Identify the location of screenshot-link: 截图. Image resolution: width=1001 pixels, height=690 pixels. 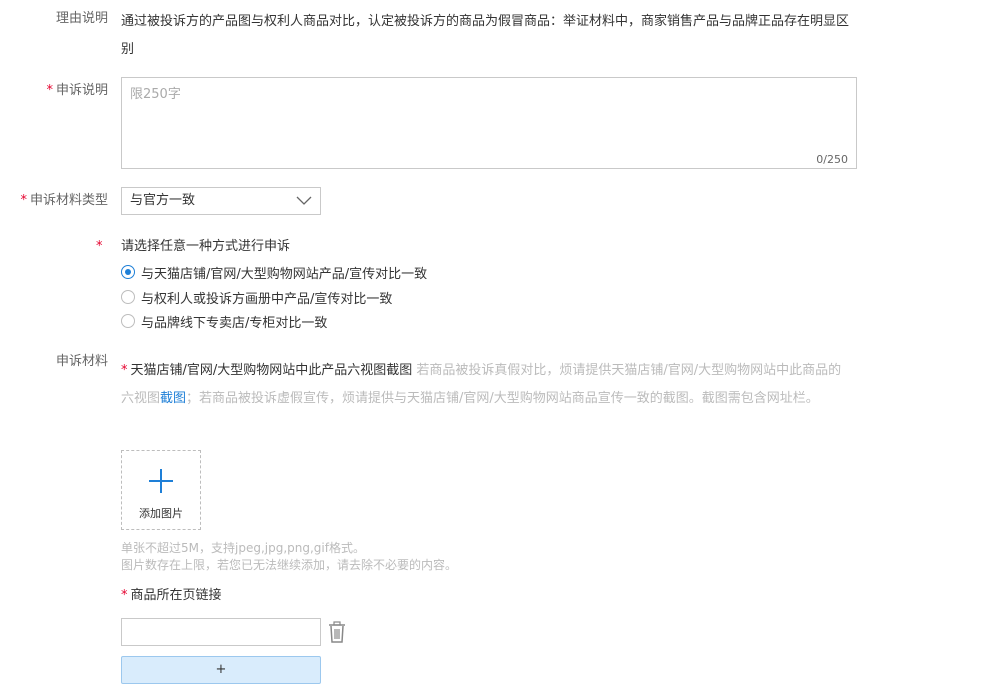
(173, 398).